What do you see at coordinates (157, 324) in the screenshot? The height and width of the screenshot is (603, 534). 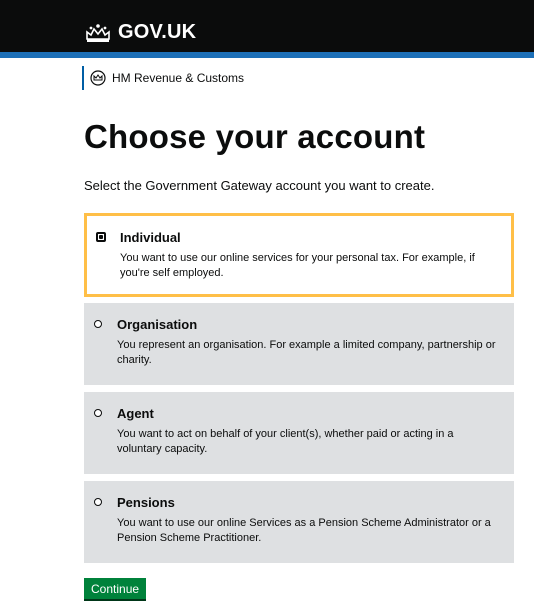 I see `option-title: Organisation` at bounding box center [157, 324].